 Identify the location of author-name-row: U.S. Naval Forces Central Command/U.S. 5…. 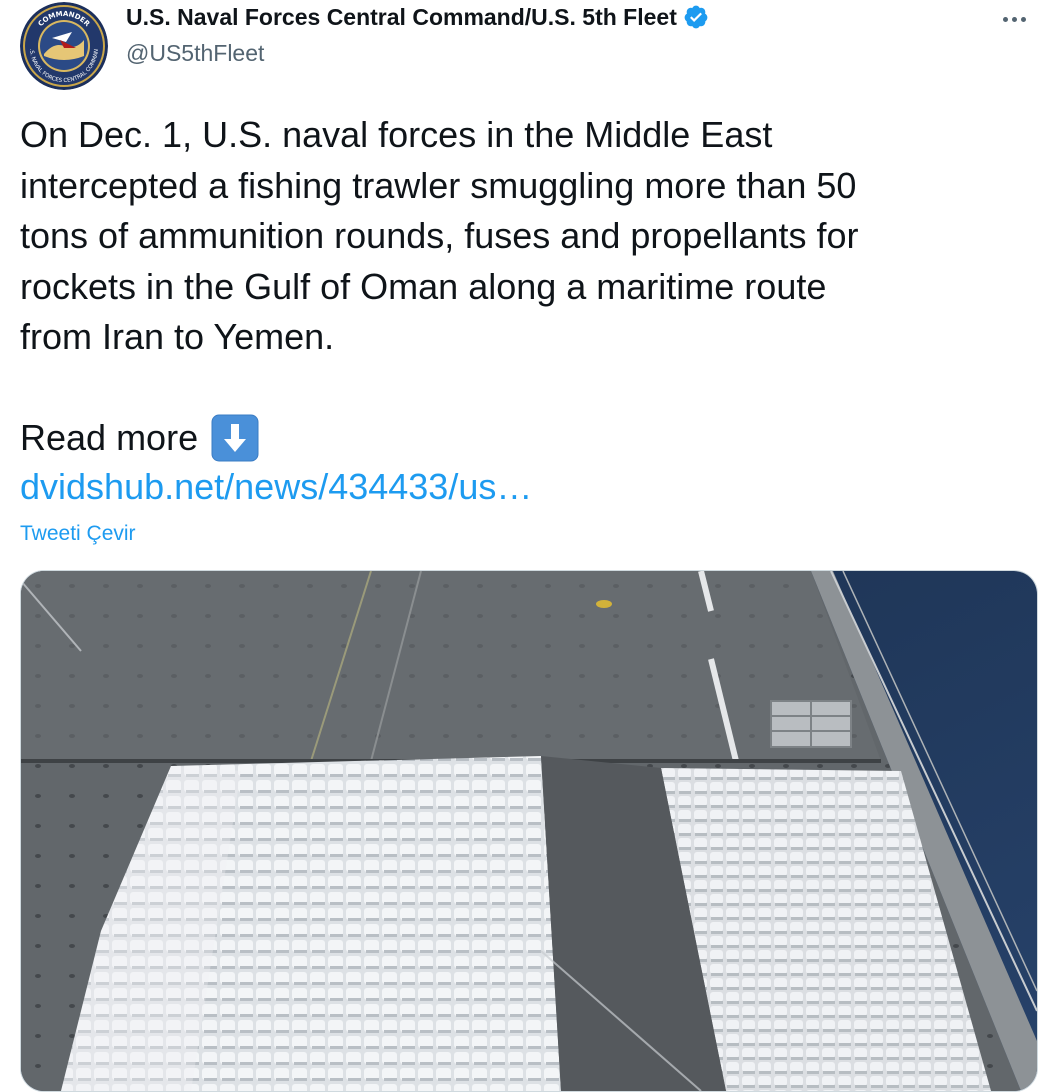
(417, 17).